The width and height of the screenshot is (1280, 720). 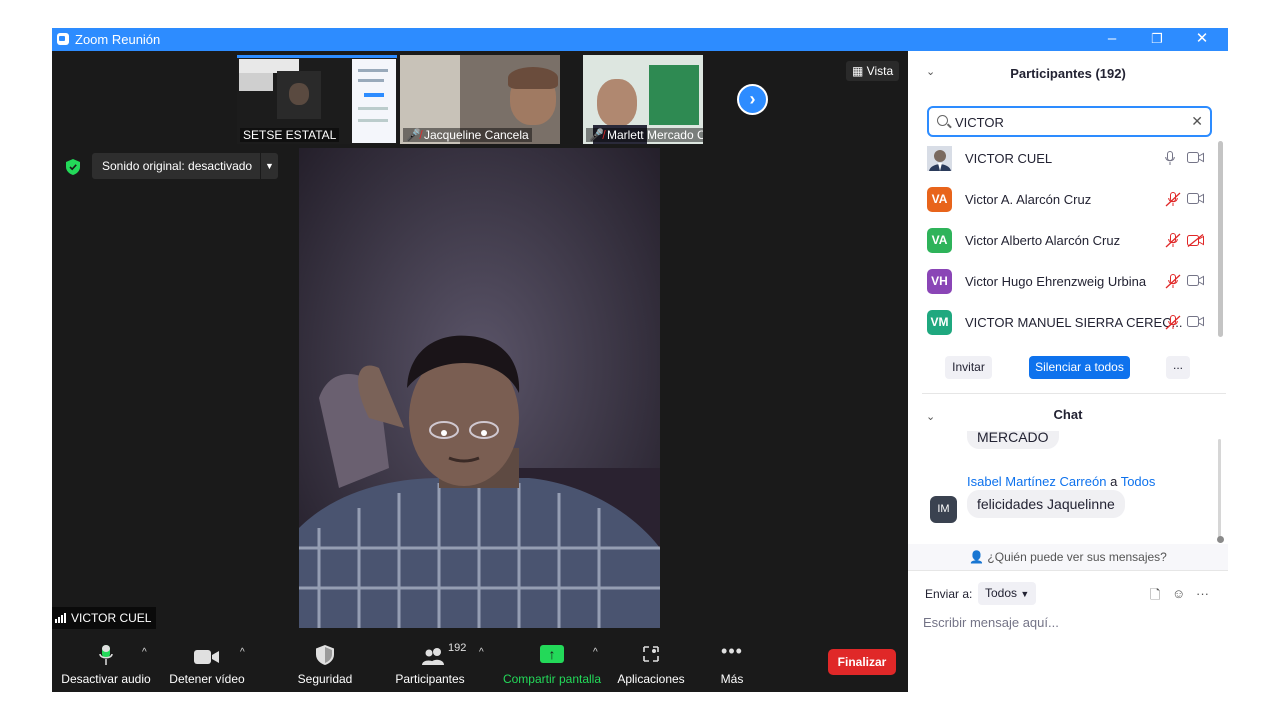 I want to click on minimize-button: –, so click(x=1112, y=39).